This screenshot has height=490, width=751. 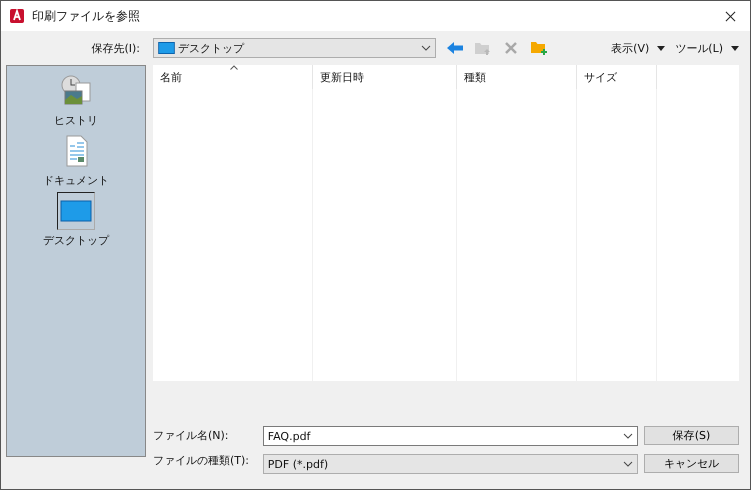 I want to click on window-title: 印刷ファイルを参照, so click(x=86, y=16).